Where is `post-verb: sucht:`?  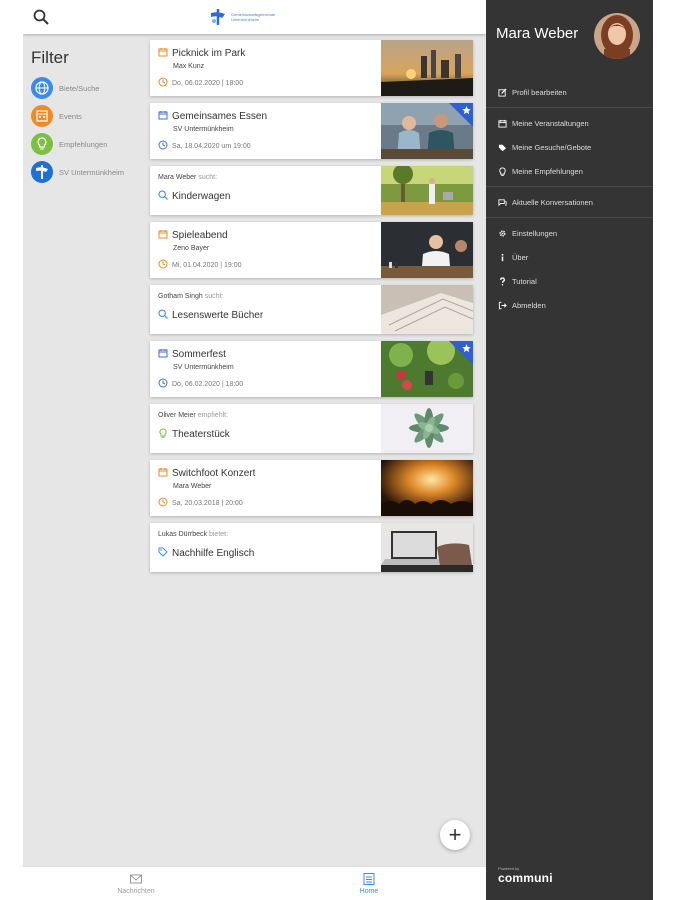 post-verb: sucht: is located at coordinates (208, 177).